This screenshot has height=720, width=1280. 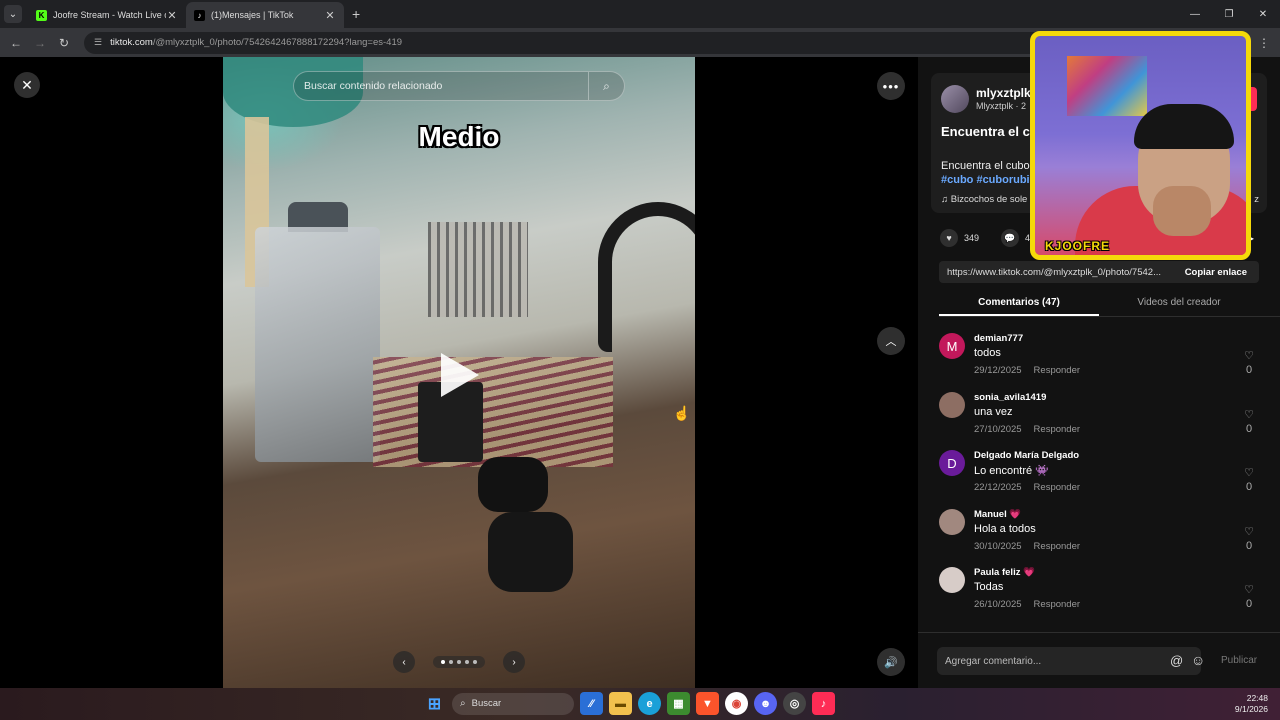 I want to click on search-icon: ⌕, so click(x=606, y=86).